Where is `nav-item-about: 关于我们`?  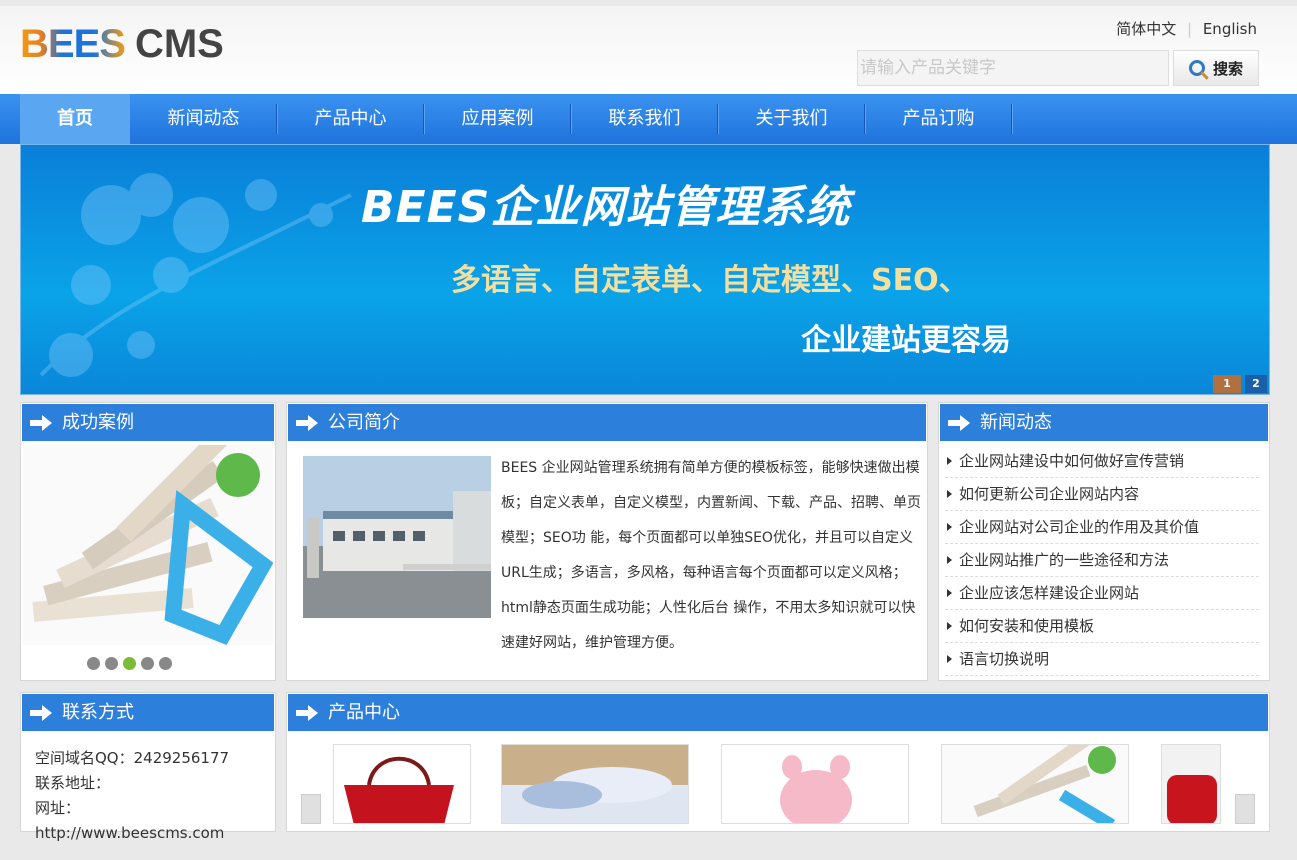 nav-item-about: 关于我们 is located at coordinates (791, 119).